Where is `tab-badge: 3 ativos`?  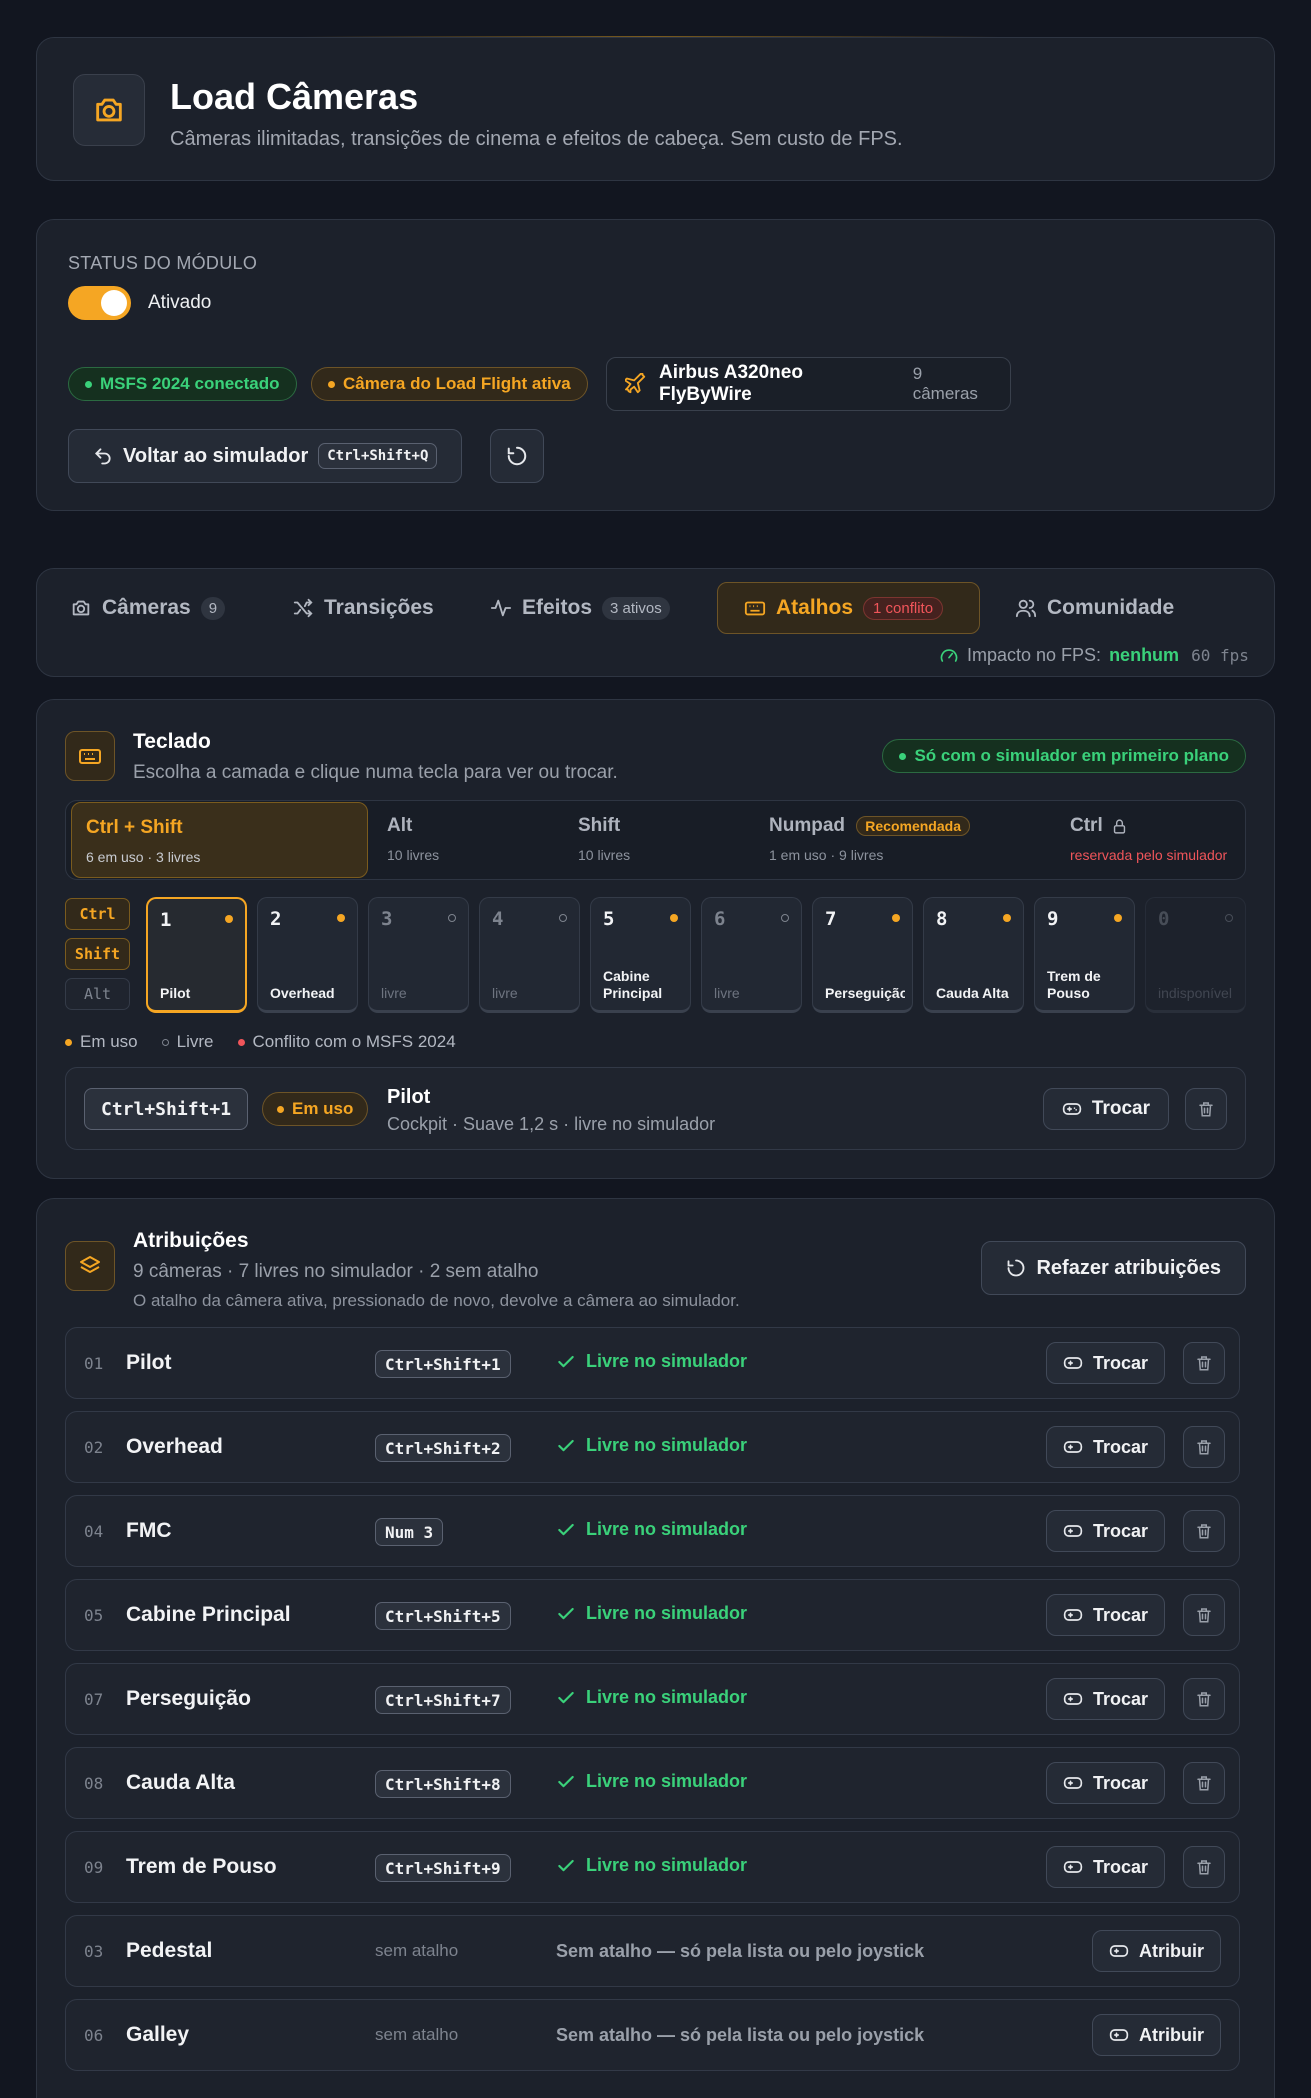 tab-badge: 3 ativos is located at coordinates (636, 608).